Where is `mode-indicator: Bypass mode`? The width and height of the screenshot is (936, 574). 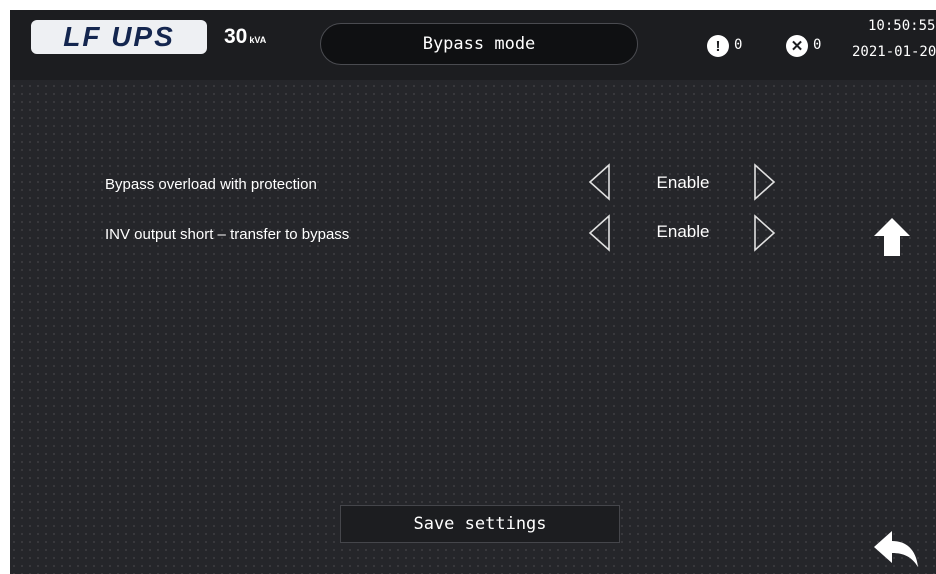 mode-indicator: Bypass mode is located at coordinates (479, 44).